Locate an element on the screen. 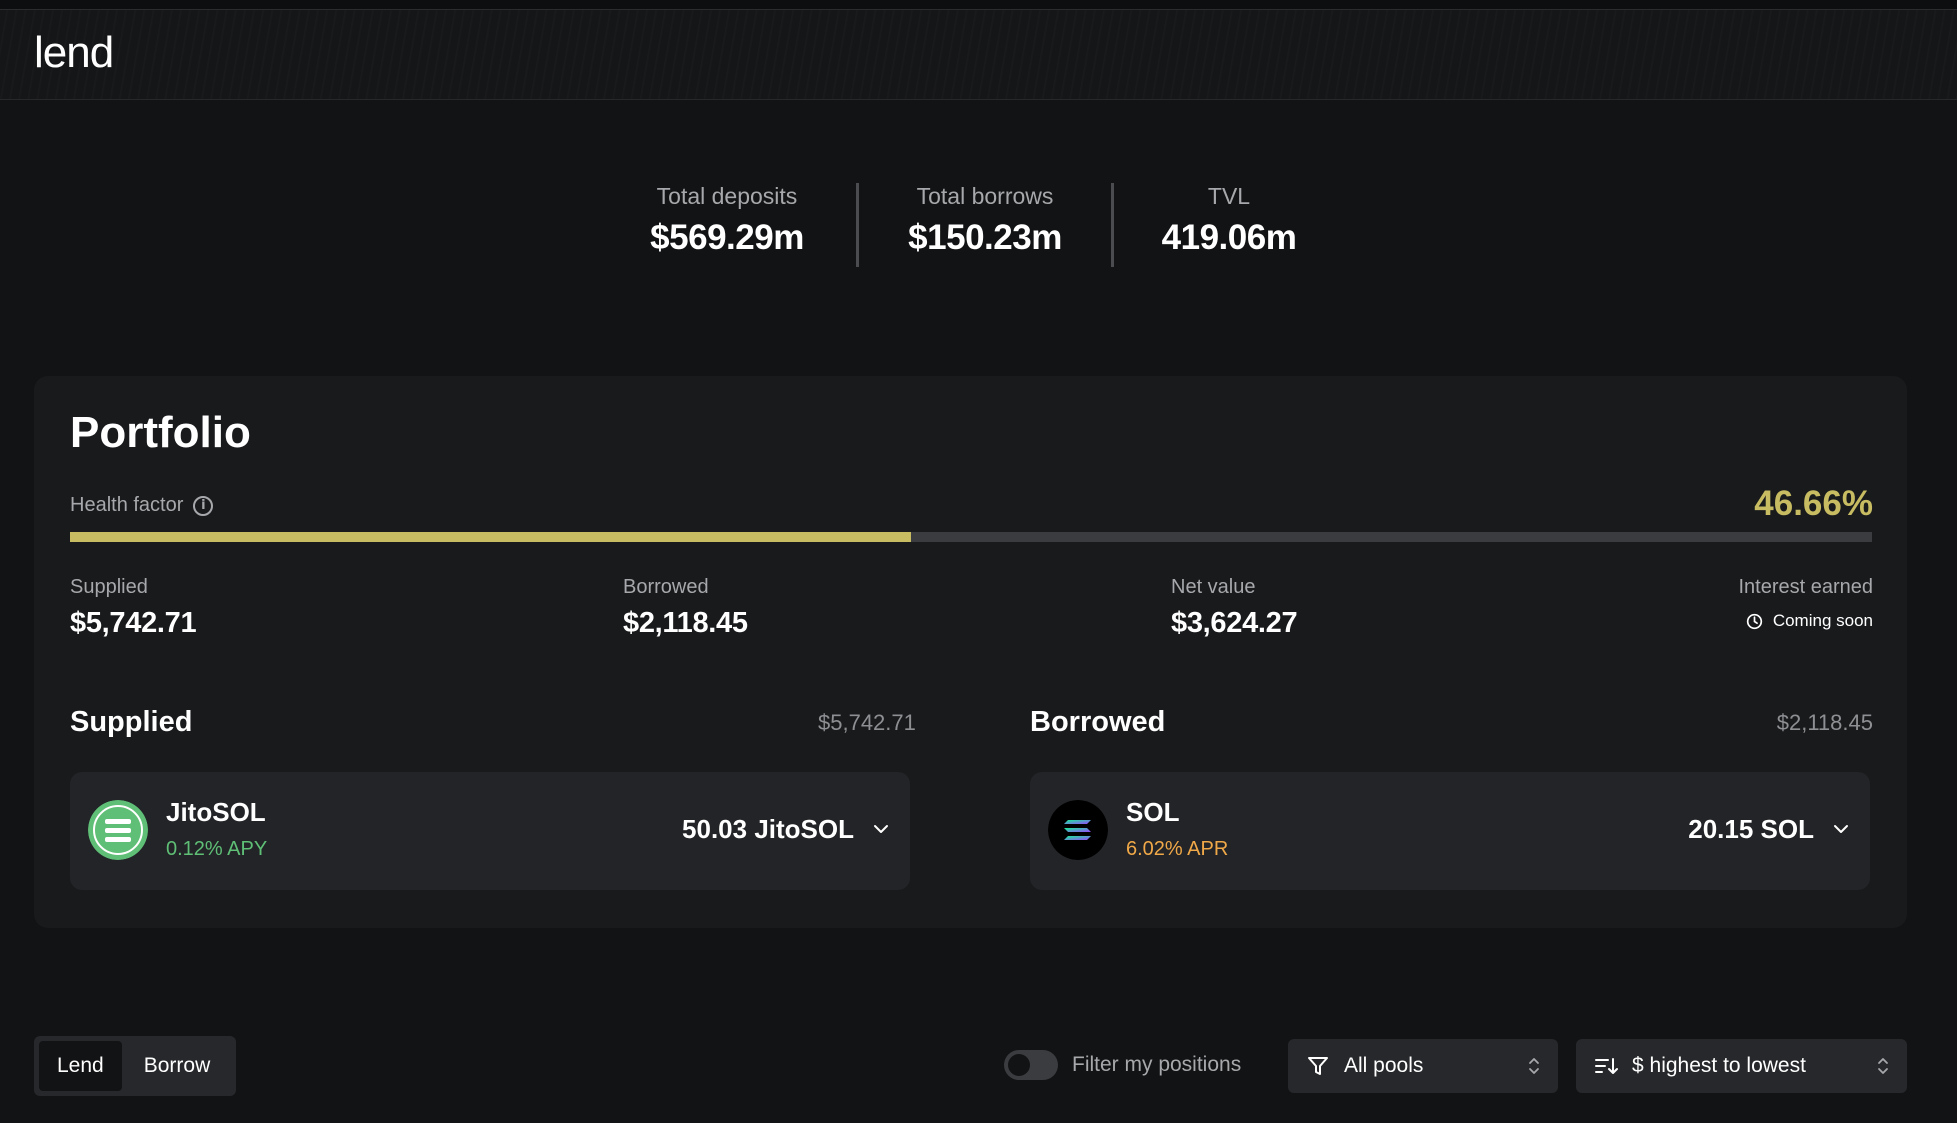 The width and height of the screenshot is (1957, 1123). health-factor-label: Health factor i is located at coordinates (142, 505).